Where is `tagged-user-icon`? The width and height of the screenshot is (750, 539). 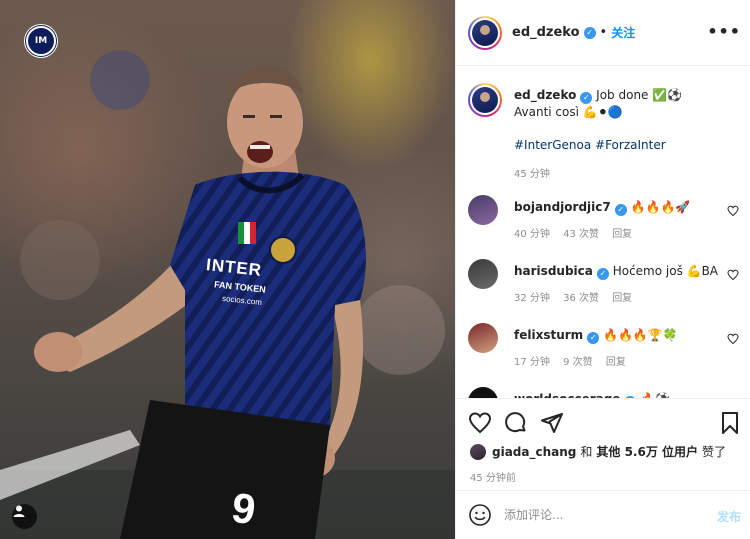 tagged-user-icon is located at coordinates (24, 516).